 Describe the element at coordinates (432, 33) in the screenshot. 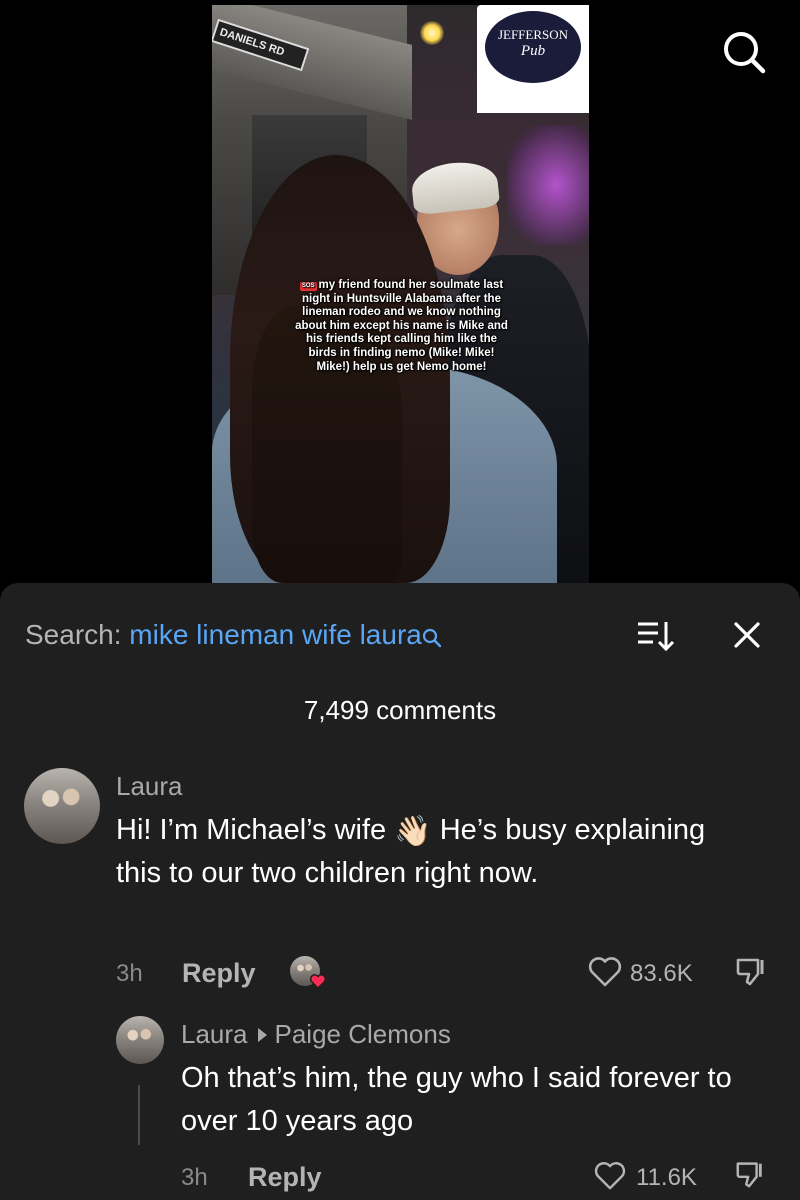

I see `video-light` at that location.